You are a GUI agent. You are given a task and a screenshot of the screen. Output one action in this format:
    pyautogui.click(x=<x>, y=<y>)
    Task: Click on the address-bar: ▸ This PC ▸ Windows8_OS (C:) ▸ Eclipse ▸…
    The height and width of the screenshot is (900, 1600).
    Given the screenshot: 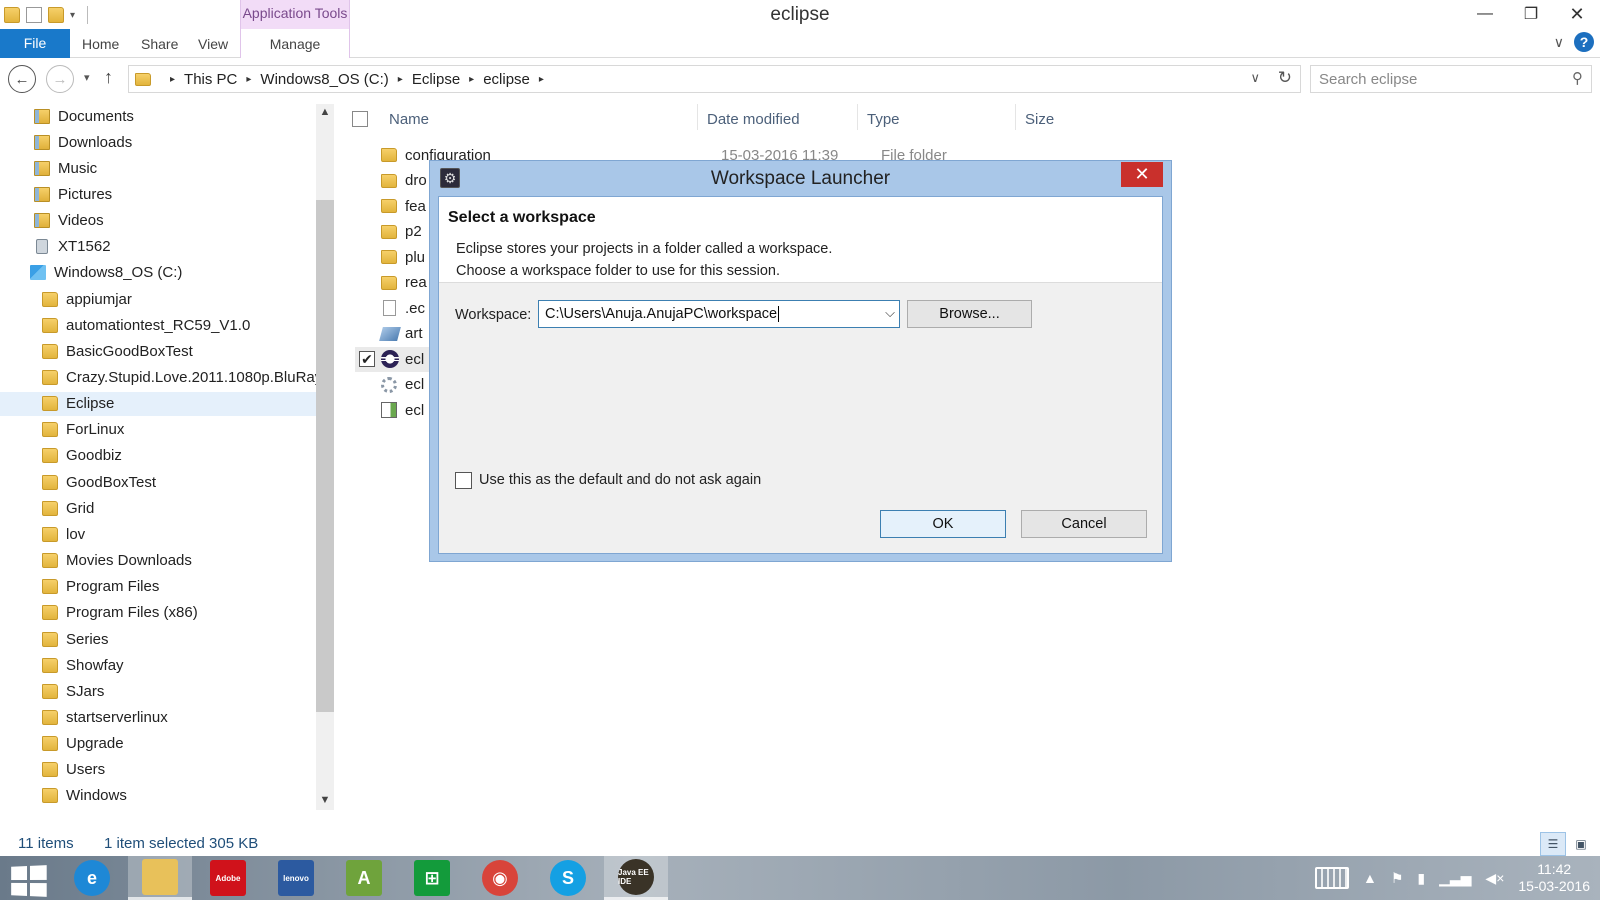 What is the action you would take?
    pyautogui.click(x=714, y=79)
    